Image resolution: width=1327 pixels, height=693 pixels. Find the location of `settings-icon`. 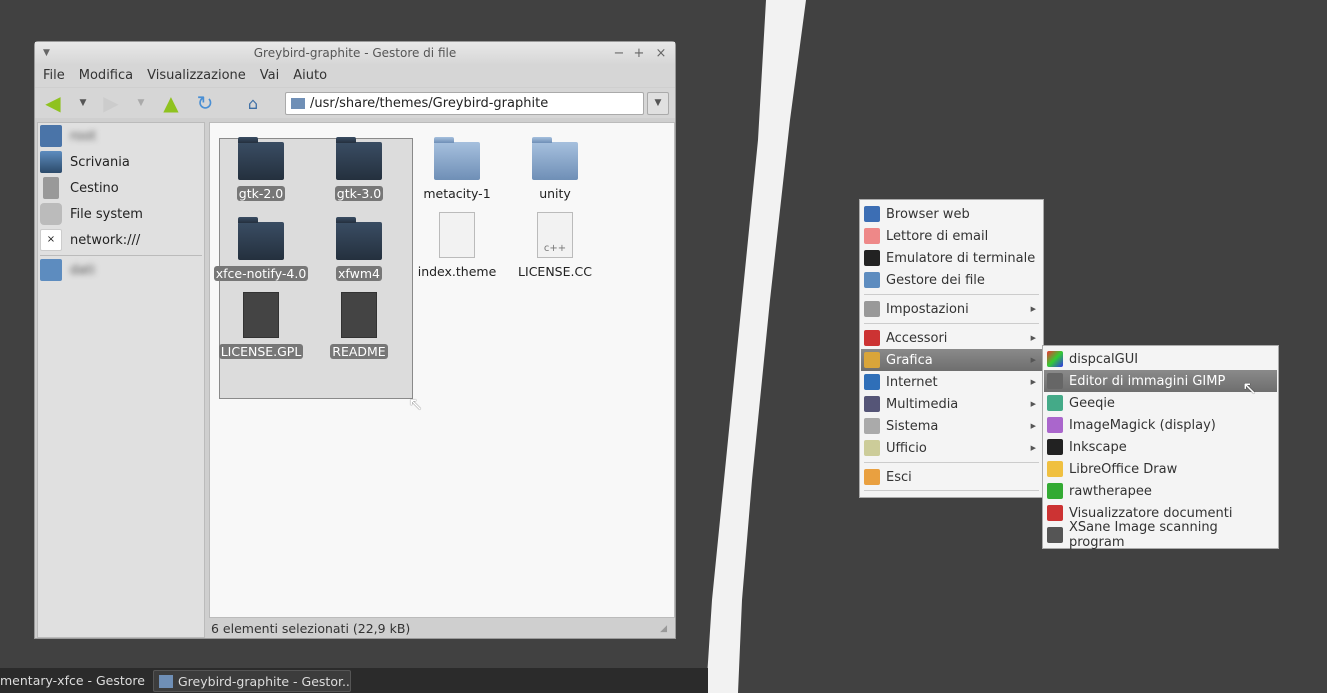

settings-icon is located at coordinates (872, 309).